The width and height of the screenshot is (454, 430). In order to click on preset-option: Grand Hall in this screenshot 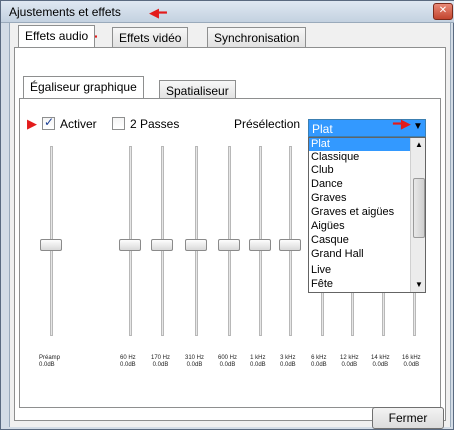, I will do `click(359, 254)`.